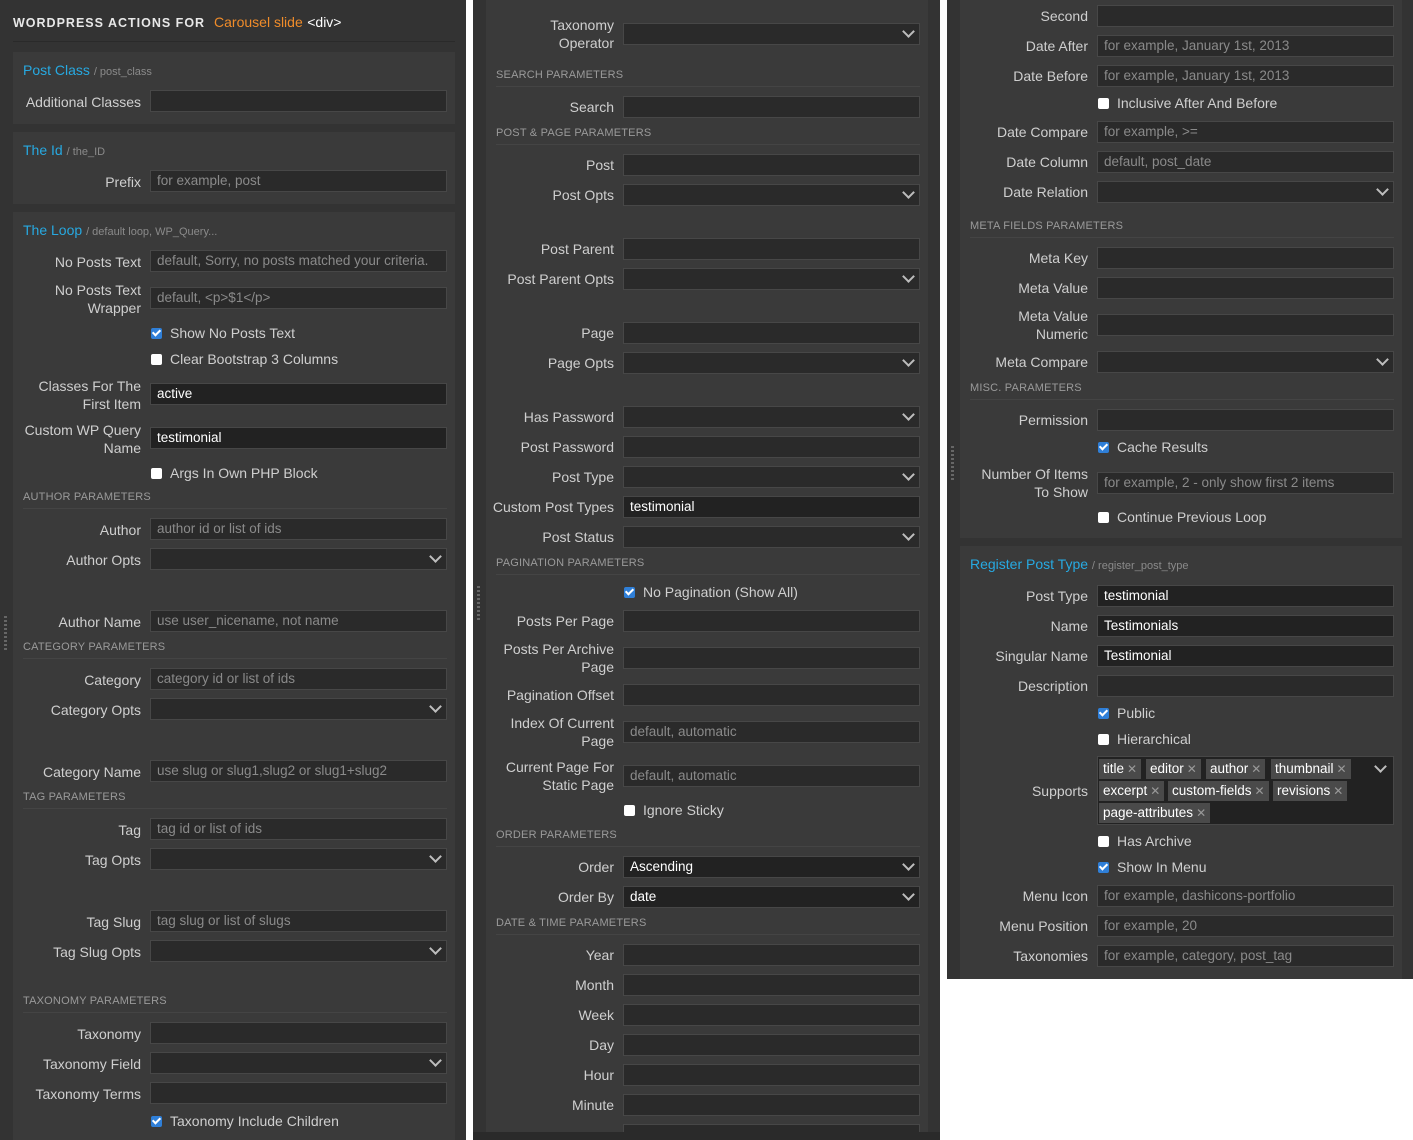 This screenshot has width=1413, height=1140. Describe the element at coordinates (771, 955) in the screenshot. I see `year-input` at that location.